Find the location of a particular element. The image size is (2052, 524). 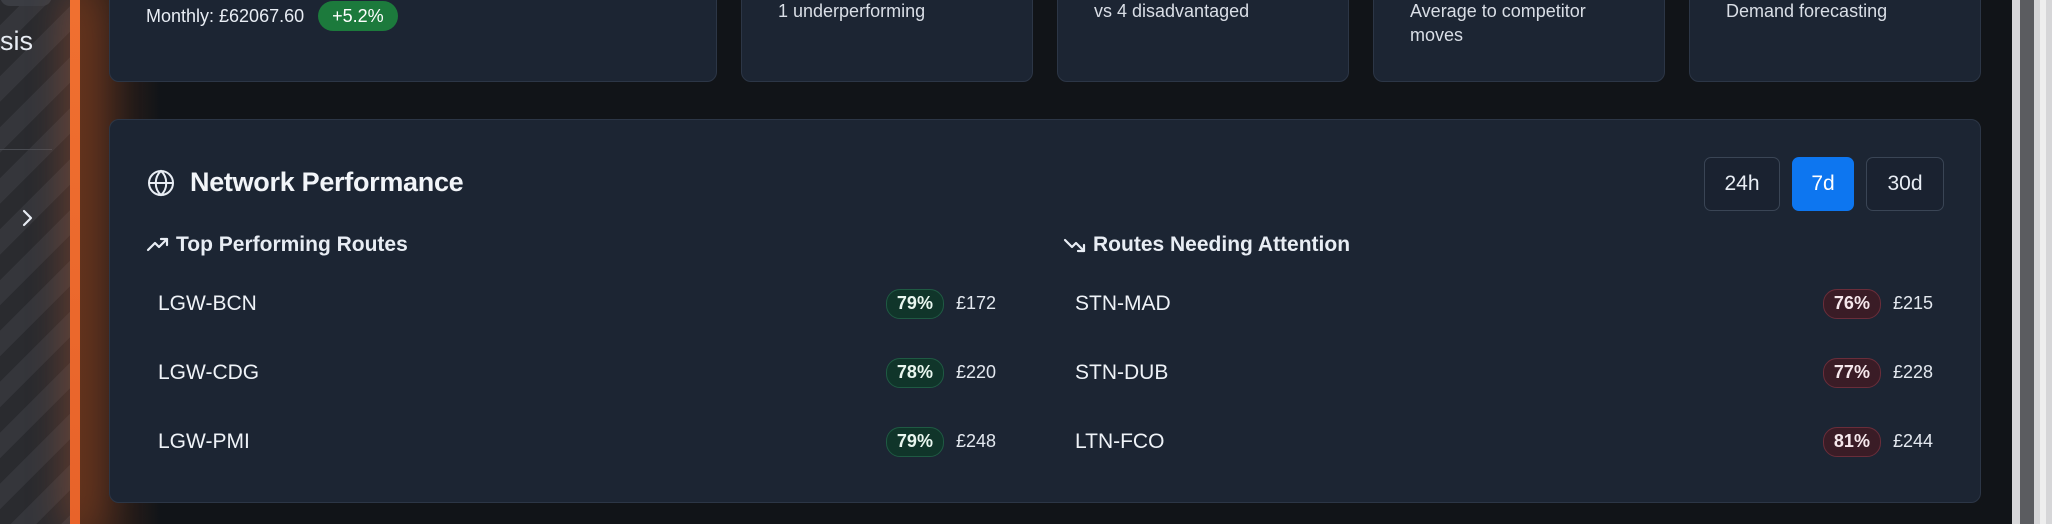

route-metrics: 79% £172 is located at coordinates (940, 303).